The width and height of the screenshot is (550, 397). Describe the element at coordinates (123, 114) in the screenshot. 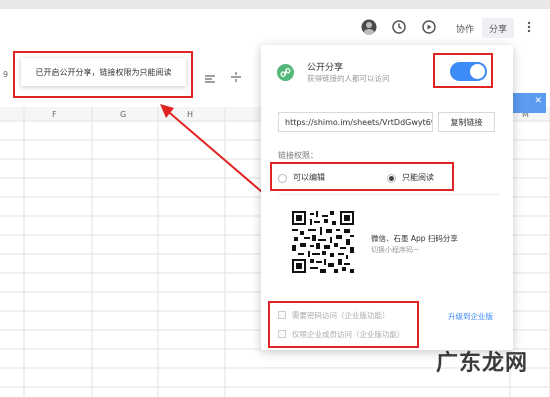

I see `column-header-g: G` at that location.